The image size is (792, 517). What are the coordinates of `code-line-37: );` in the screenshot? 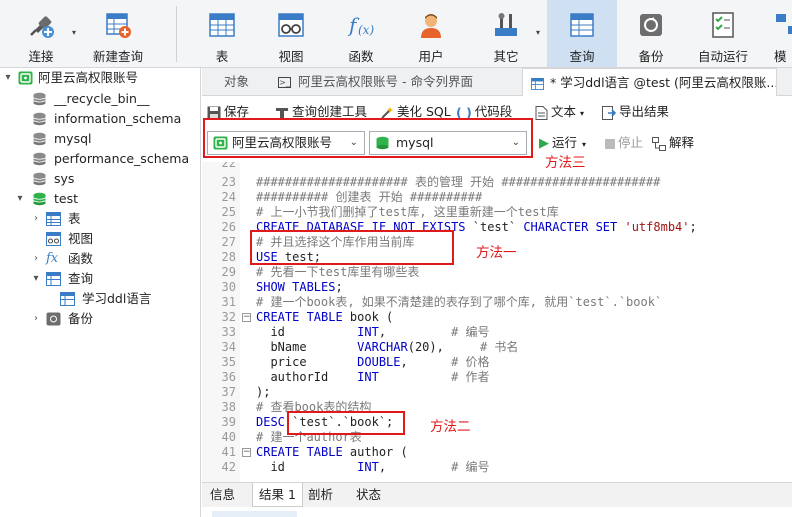 It's located at (263, 392).